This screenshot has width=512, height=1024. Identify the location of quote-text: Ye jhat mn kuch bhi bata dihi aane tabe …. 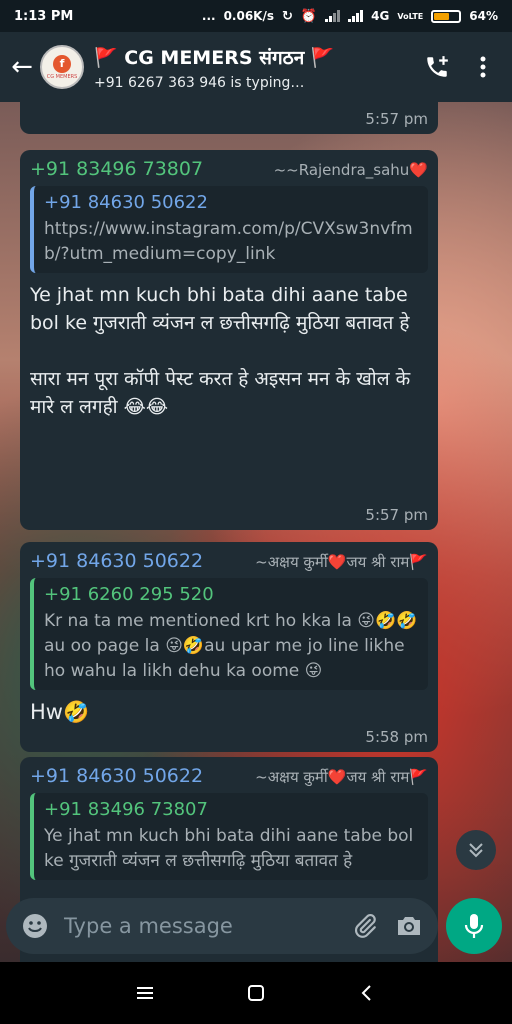
(229, 848).